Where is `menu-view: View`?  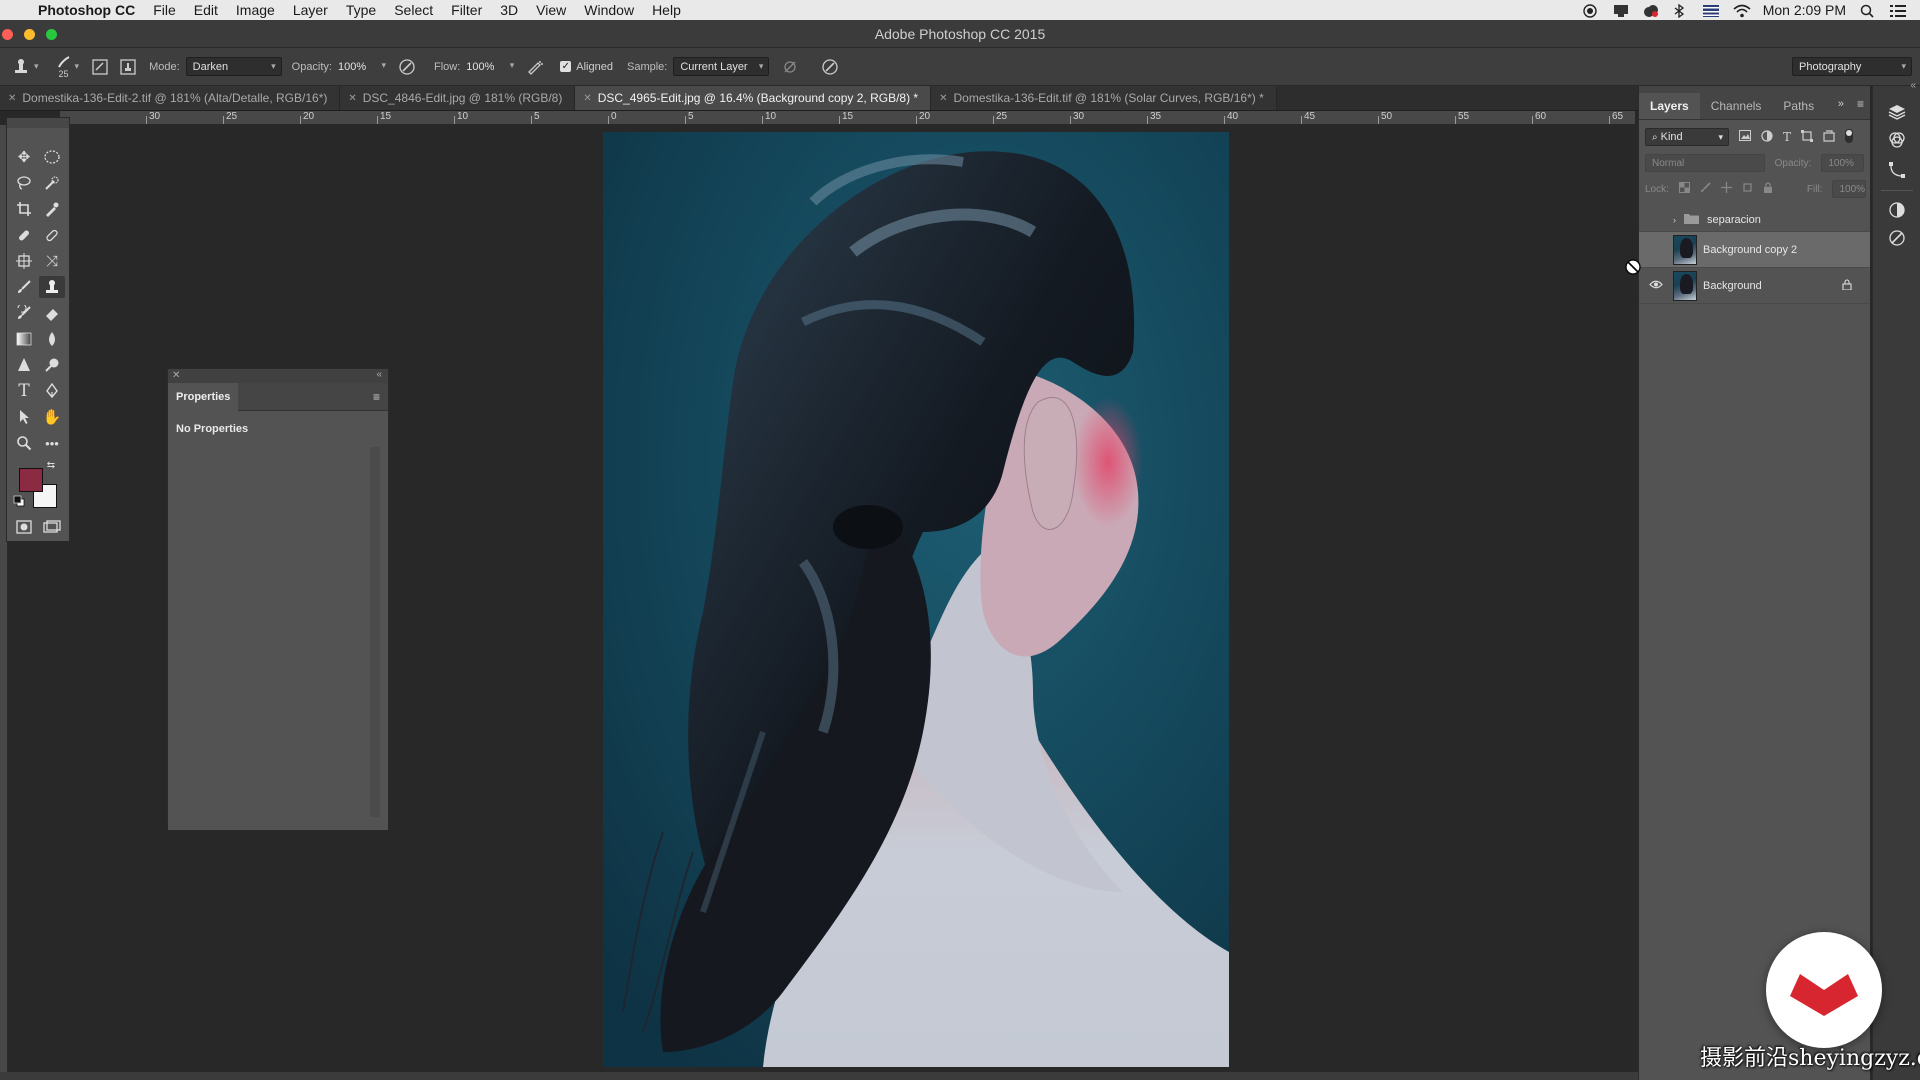
menu-view: View is located at coordinates (551, 10).